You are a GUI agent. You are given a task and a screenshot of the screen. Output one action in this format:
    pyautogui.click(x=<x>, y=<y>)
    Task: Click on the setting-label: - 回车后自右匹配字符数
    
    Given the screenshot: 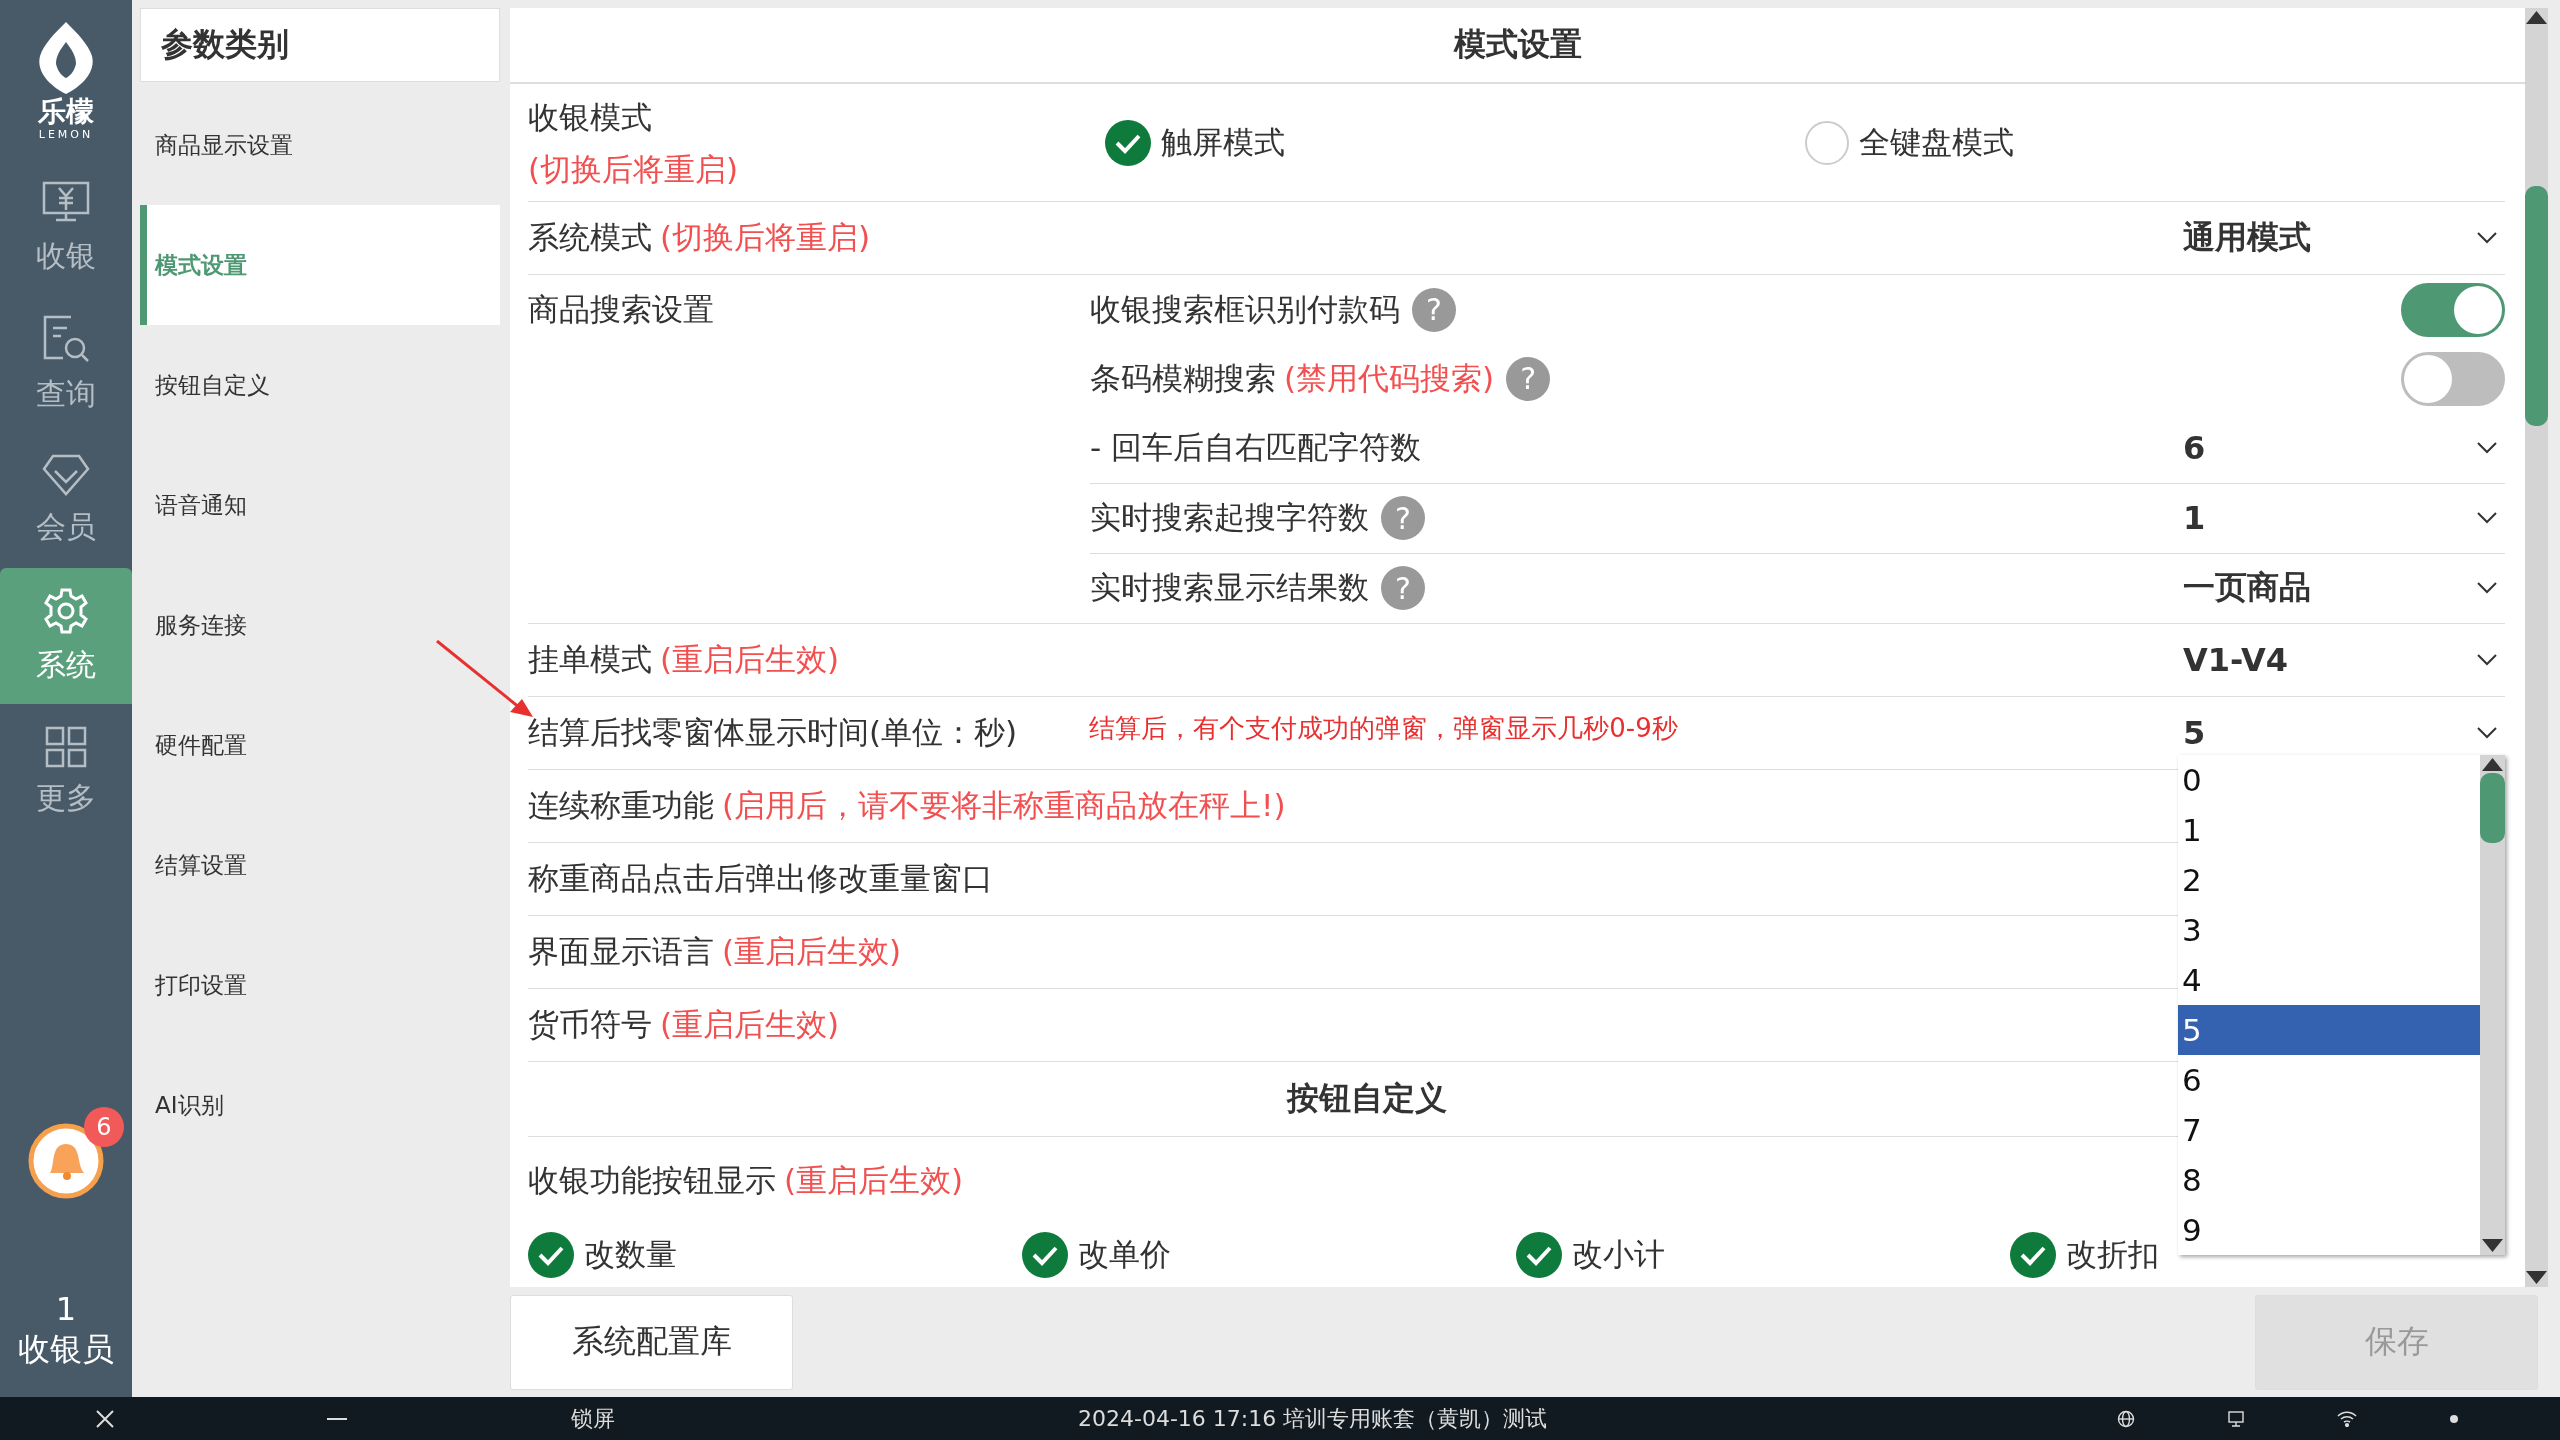 What is the action you would take?
    pyautogui.click(x=1256, y=447)
    